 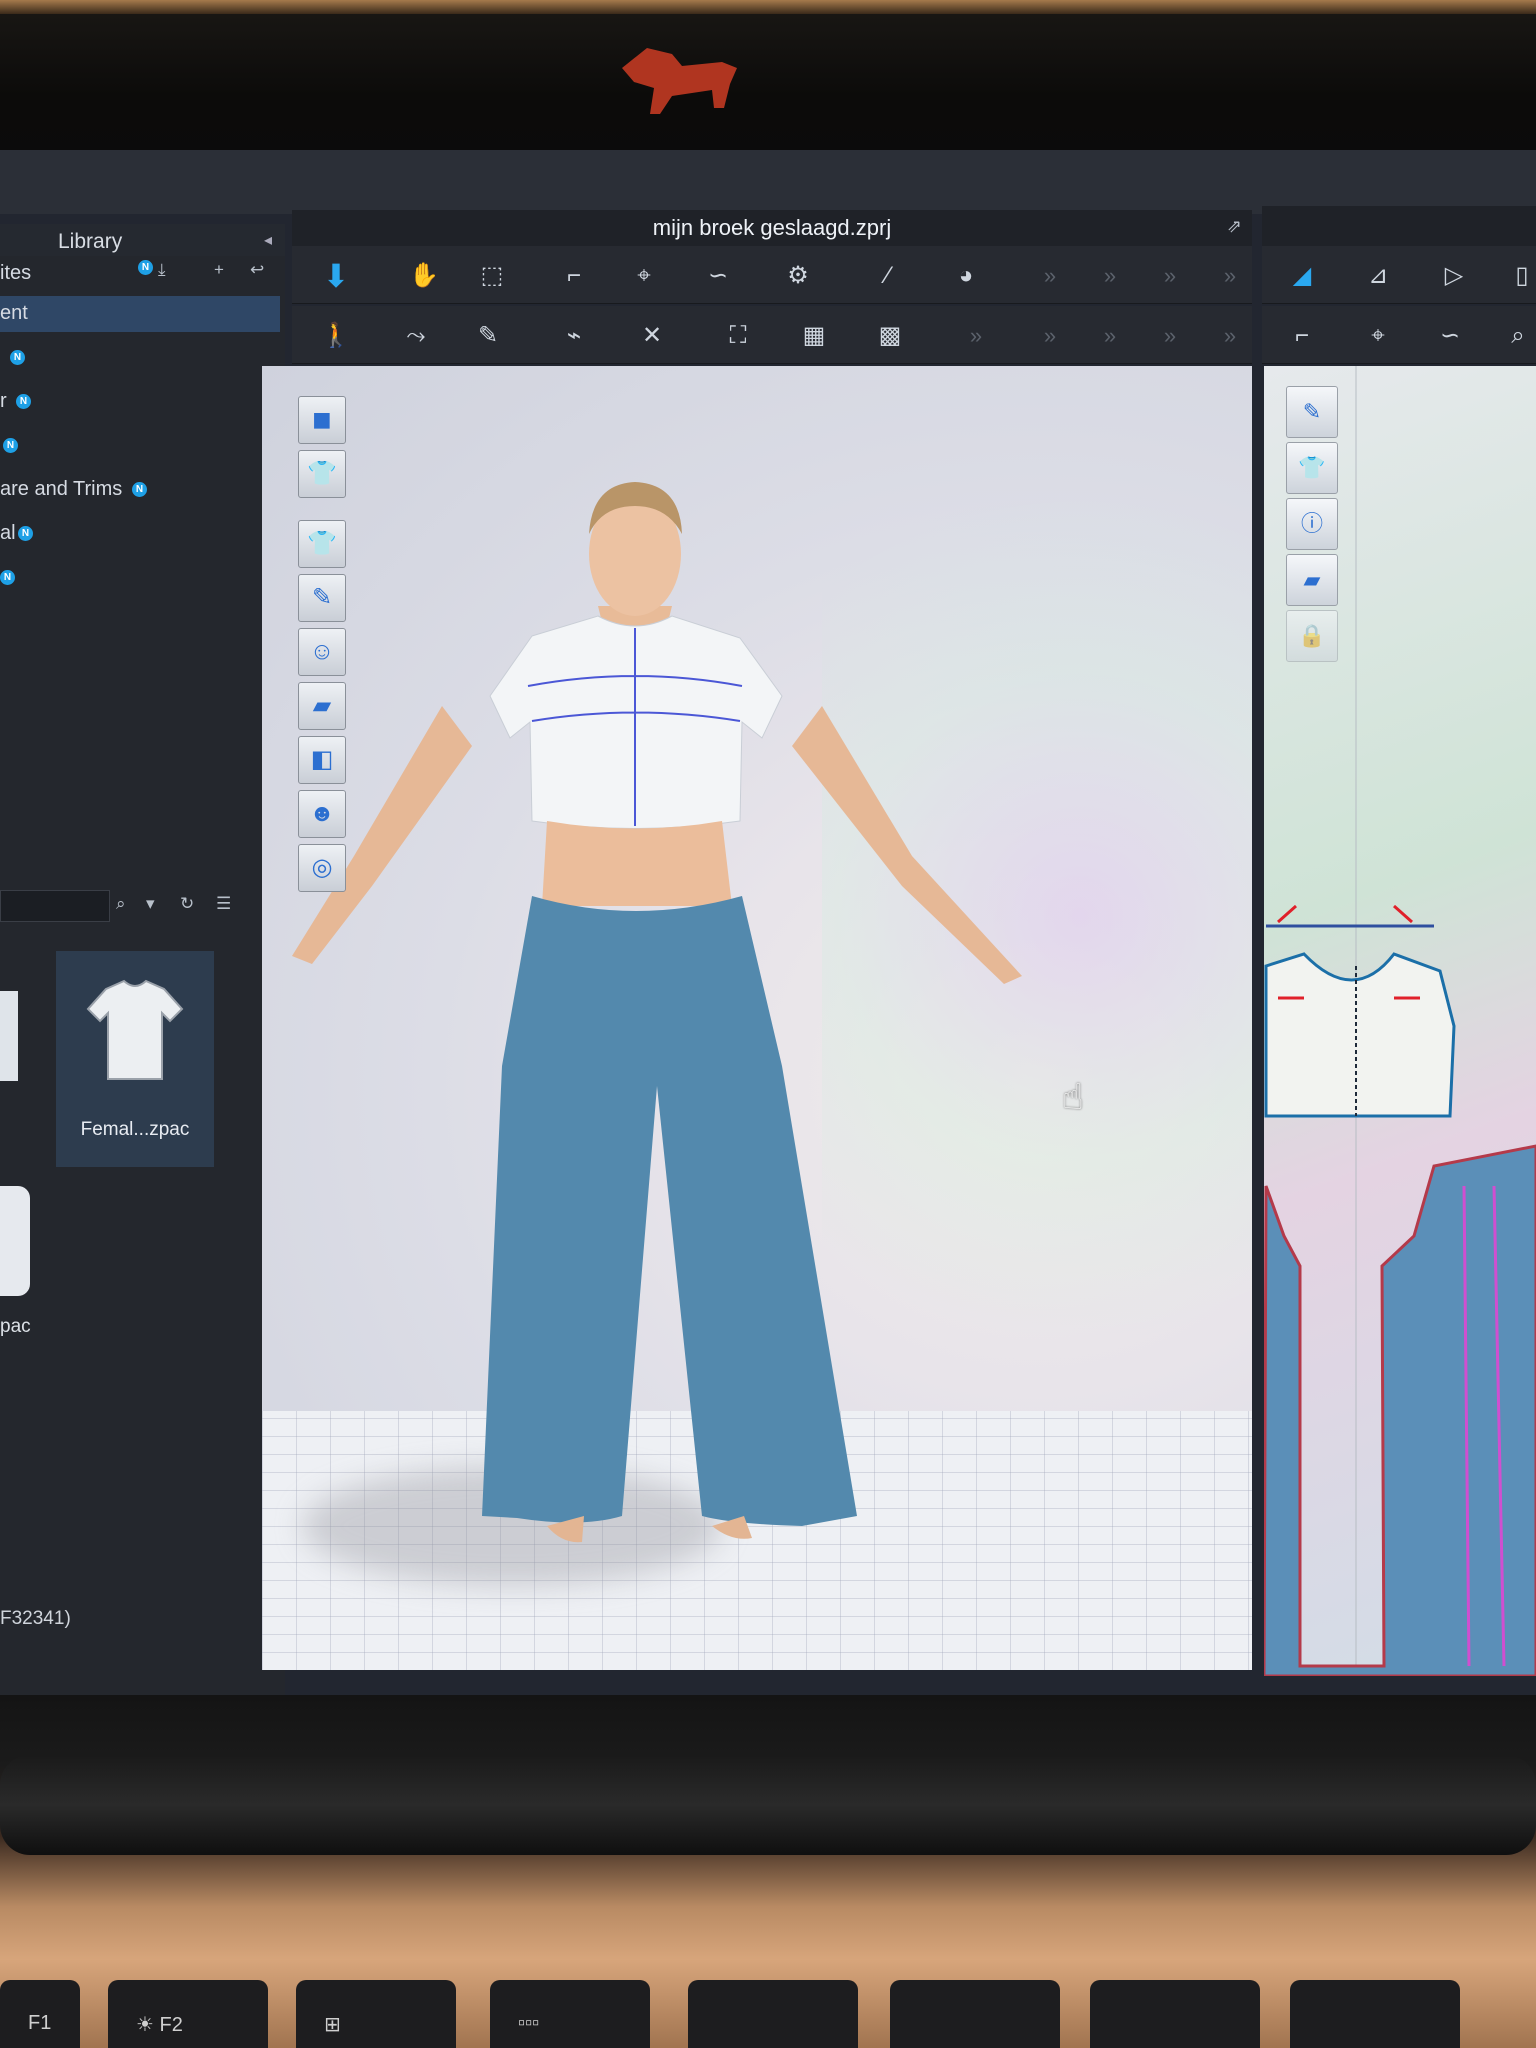 What do you see at coordinates (772, 335) in the screenshot?
I see `toolbar-row-2: 🚶 ⤳ ✎ ⌁ ✕ ⛶ ▦ ▩ » » » » »` at bounding box center [772, 335].